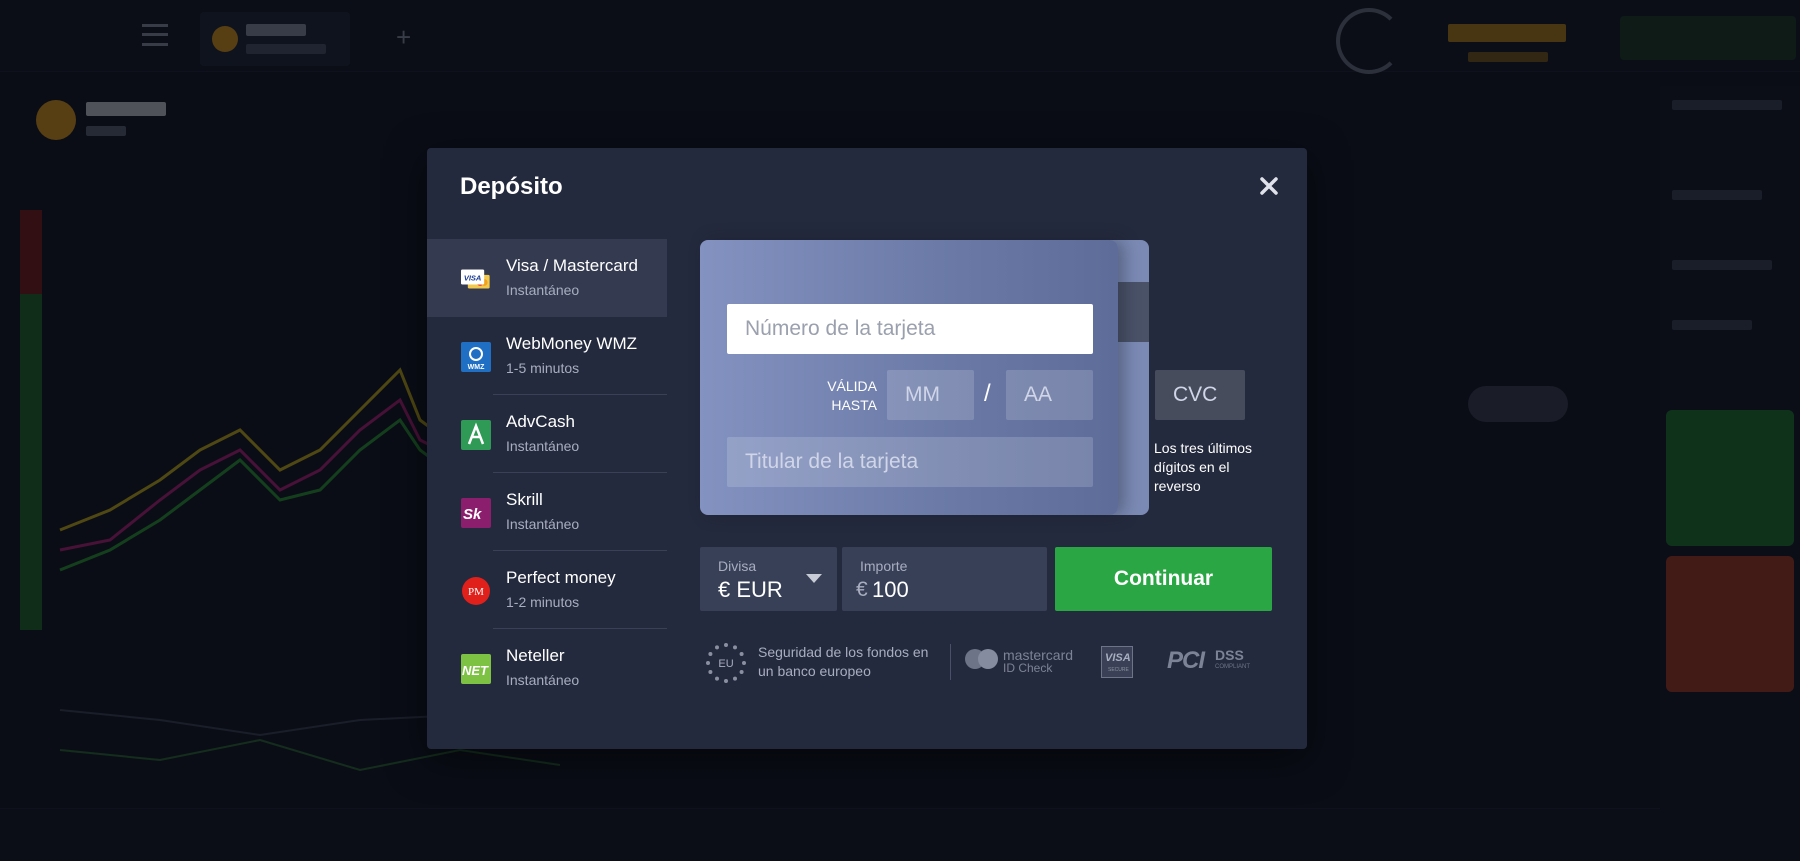 The image size is (1800, 861). What do you see at coordinates (540, 421) in the screenshot?
I see `method-name: AdvCash` at bounding box center [540, 421].